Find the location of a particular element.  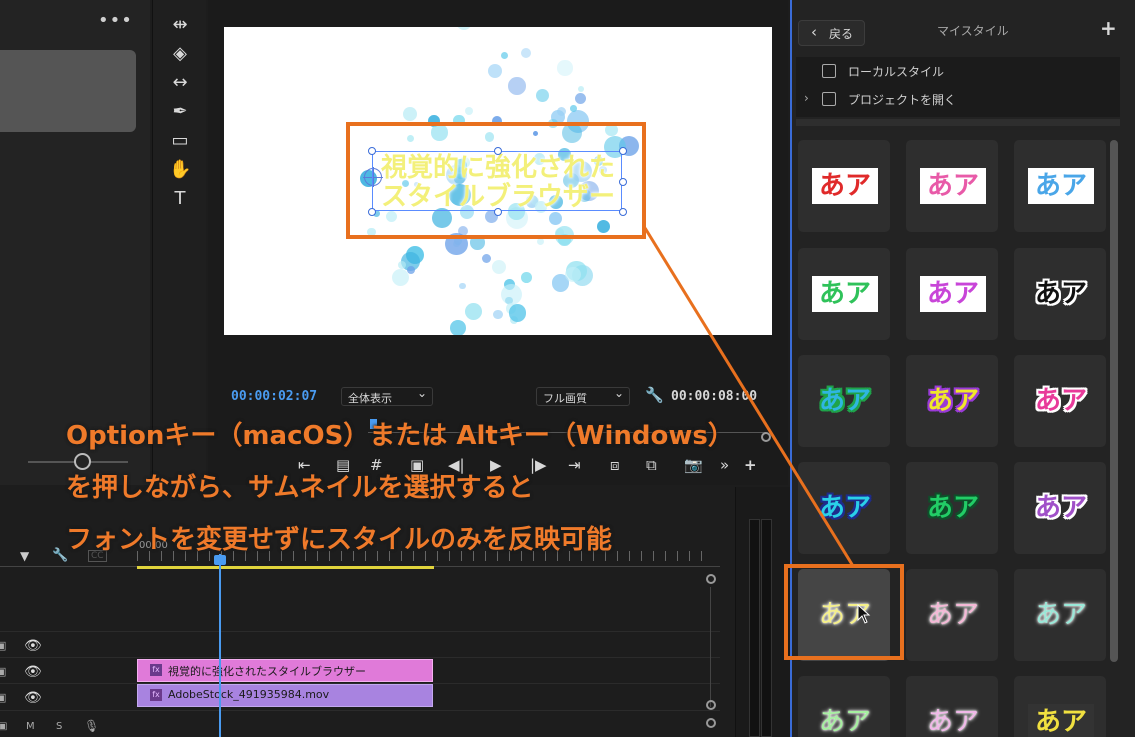

marker-icon: ▼ is located at coordinates (24, 556).